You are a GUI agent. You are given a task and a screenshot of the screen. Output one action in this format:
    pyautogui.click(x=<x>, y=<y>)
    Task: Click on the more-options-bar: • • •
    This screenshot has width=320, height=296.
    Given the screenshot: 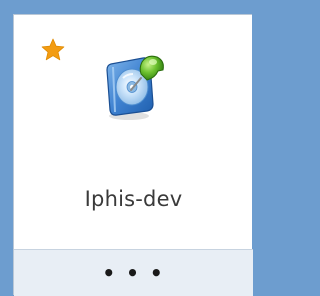 What is the action you would take?
    pyautogui.click(x=133, y=272)
    